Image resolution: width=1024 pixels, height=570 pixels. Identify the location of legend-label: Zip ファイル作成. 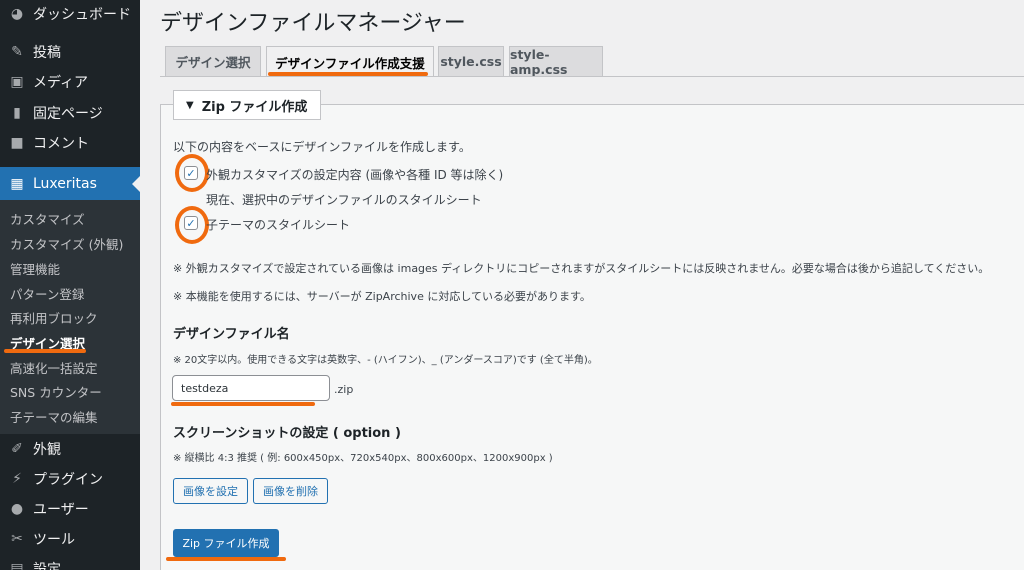
(254, 107).